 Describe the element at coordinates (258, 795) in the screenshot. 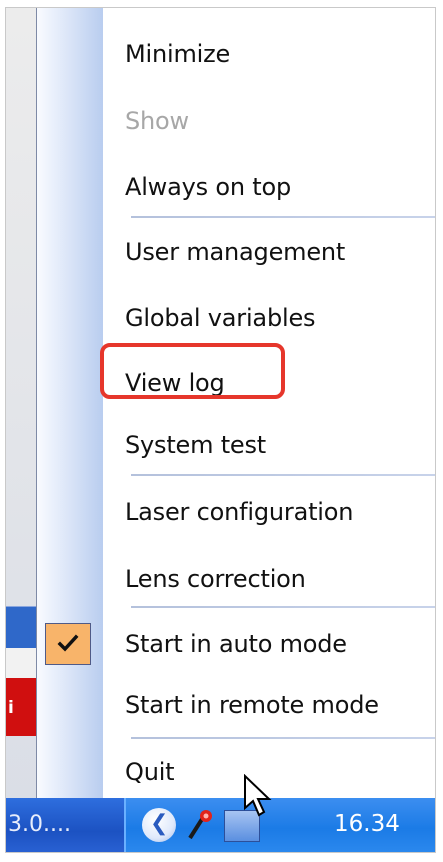

I see `mouse-cursor-icon` at that location.